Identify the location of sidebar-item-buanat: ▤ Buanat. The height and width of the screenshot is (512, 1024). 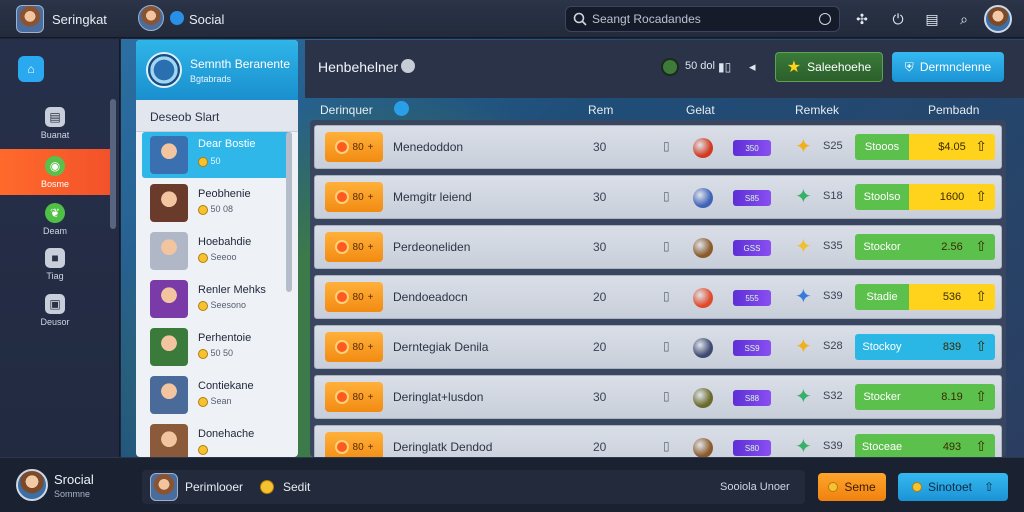
(55, 123).